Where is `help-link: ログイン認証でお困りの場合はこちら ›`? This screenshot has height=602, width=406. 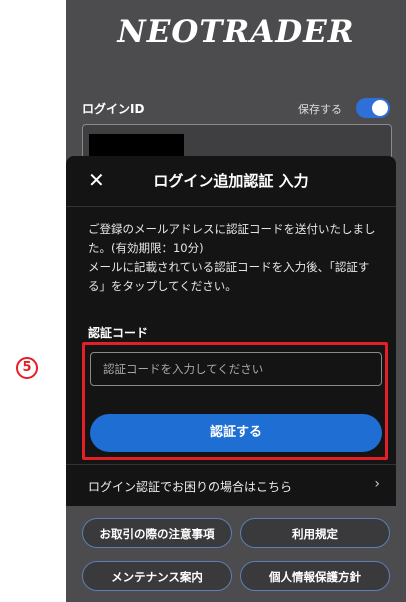 help-link: ログイン認証でお困りの場合はこちら › is located at coordinates (231, 485).